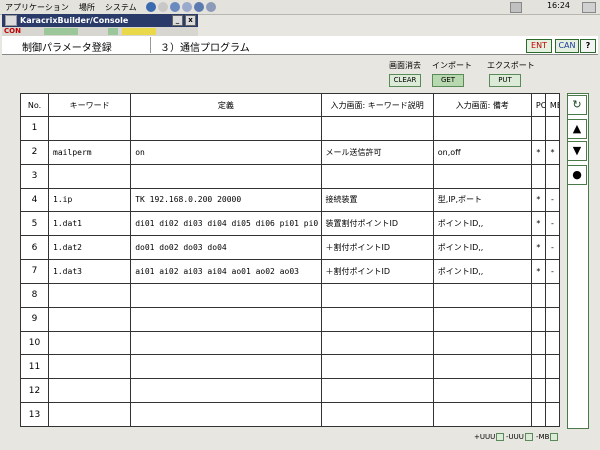  Describe the element at coordinates (90, 224) in the screenshot. I see `keyword-cell: 1.dat1` at that location.